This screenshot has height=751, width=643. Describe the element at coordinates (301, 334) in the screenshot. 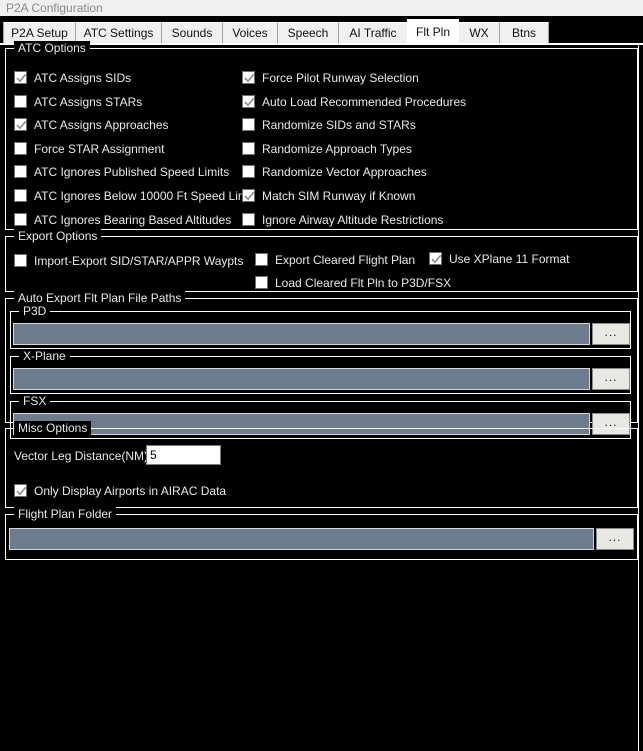

I see `path-input-p3d` at that location.